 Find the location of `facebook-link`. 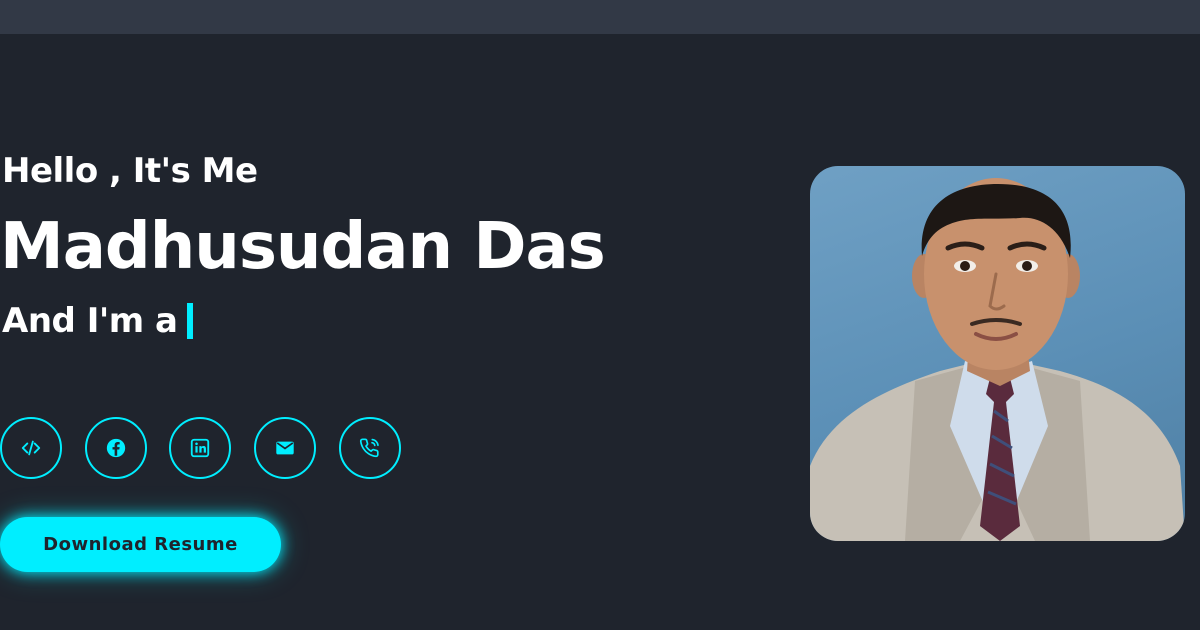

facebook-link is located at coordinates (116, 448).